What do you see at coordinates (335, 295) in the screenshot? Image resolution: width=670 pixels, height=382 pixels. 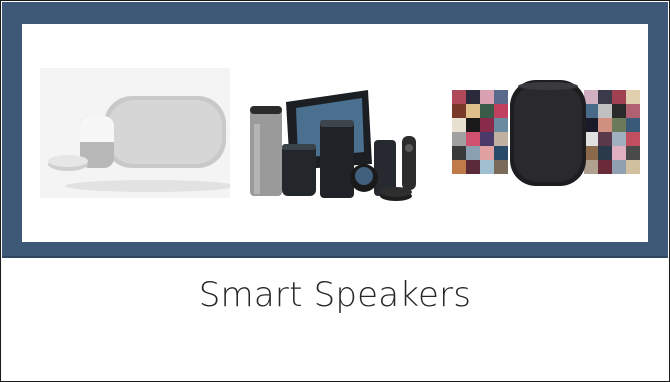 I see `slide-caption: Smart Speakers` at bounding box center [335, 295].